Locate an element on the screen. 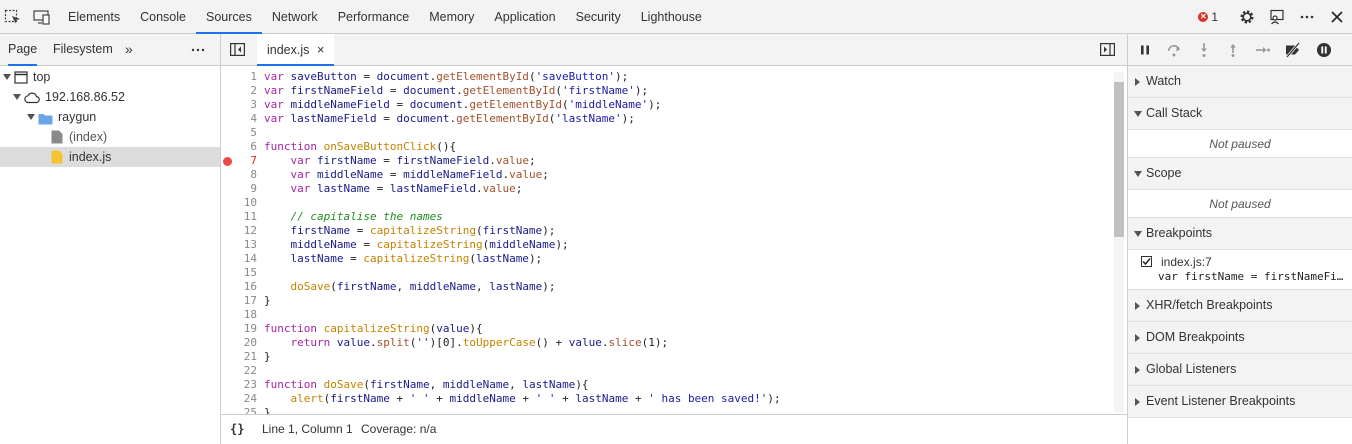 The width and height of the screenshot is (1352, 444). toggle-debugger-icon is located at coordinates (1108, 51).